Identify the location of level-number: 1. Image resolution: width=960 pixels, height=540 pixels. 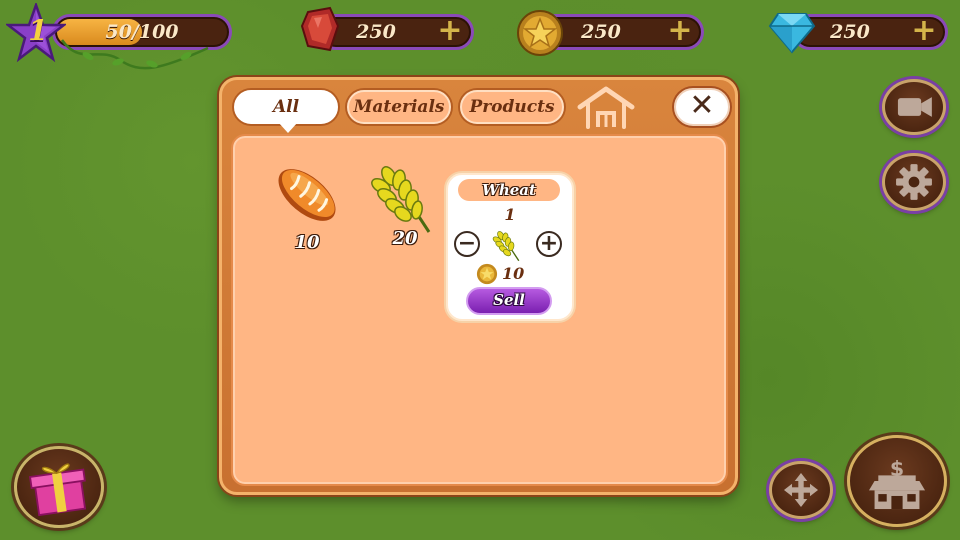
(38, 30).